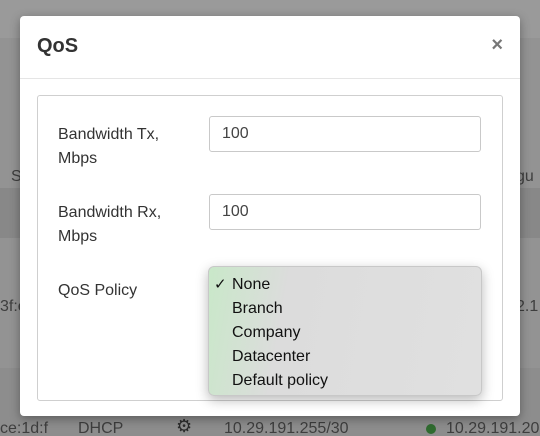  Describe the element at coordinates (270, 47) in the screenshot. I see `dialog-header: QoS ×` at that location.